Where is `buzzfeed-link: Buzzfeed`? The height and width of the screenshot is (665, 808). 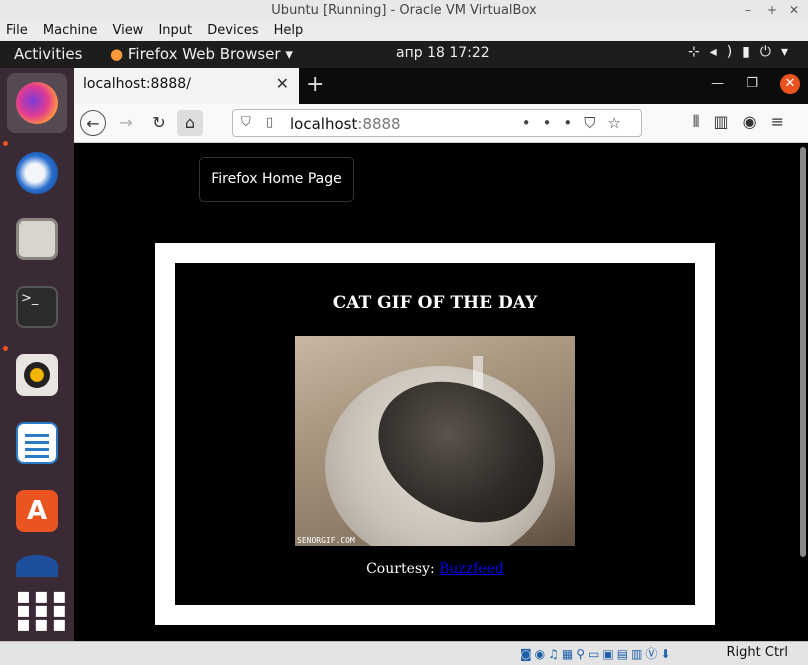 buzzfeed-link: Buzzfeed is located at coordinates (471, 569).